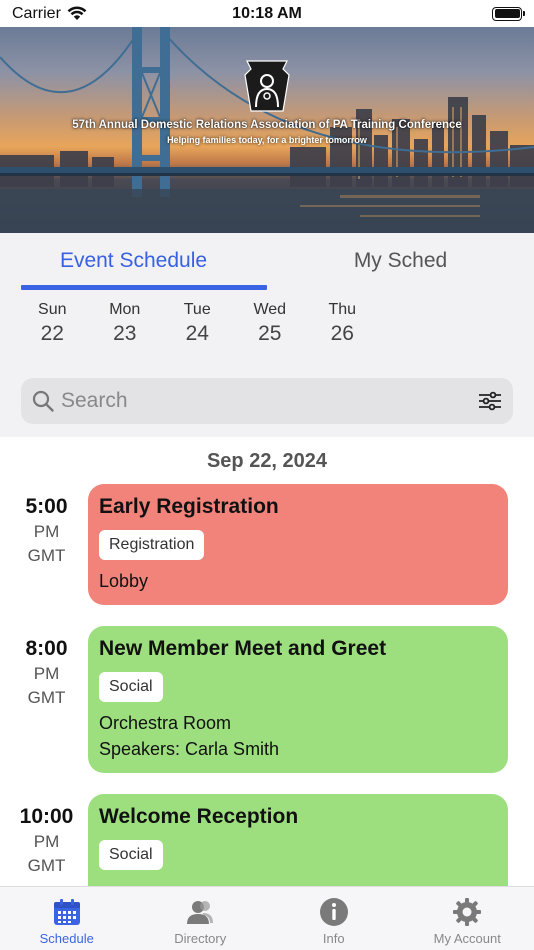 The width and height of the screenshot is (534, 950). I want to click on nav-label: Info, so click(333, 938).